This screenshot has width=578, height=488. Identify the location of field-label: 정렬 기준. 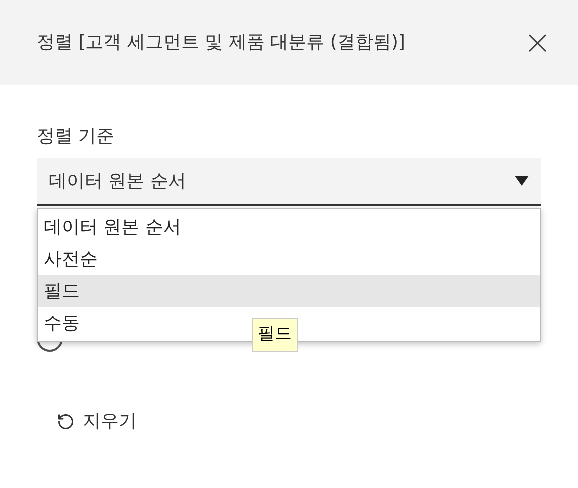
(76, 137).